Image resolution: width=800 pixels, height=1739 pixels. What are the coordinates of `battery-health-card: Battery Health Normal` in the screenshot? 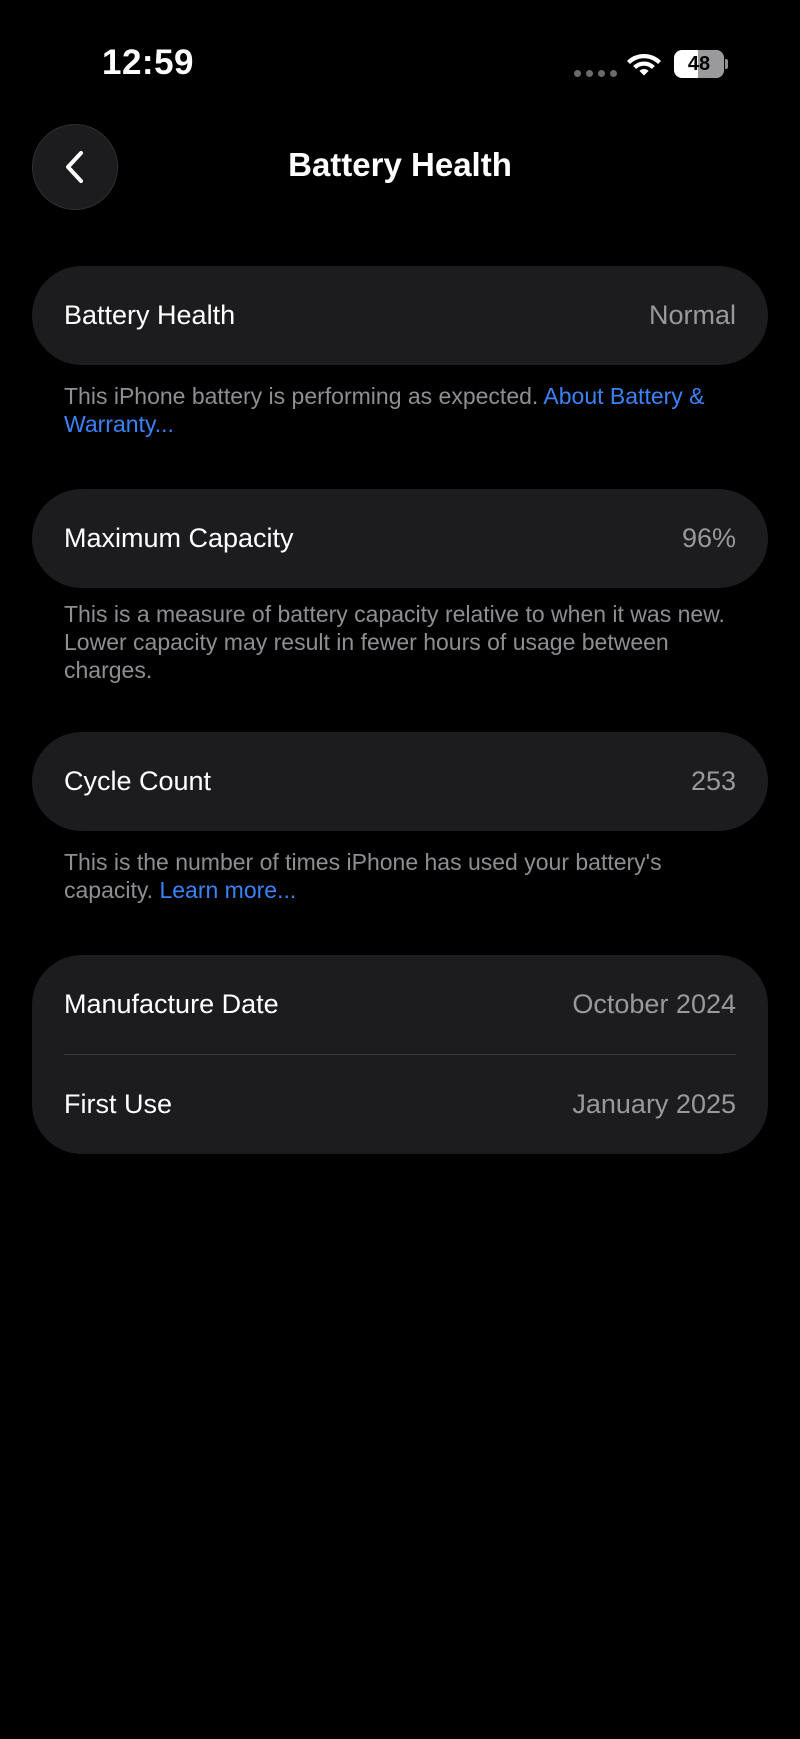 It's located at (400, 315).